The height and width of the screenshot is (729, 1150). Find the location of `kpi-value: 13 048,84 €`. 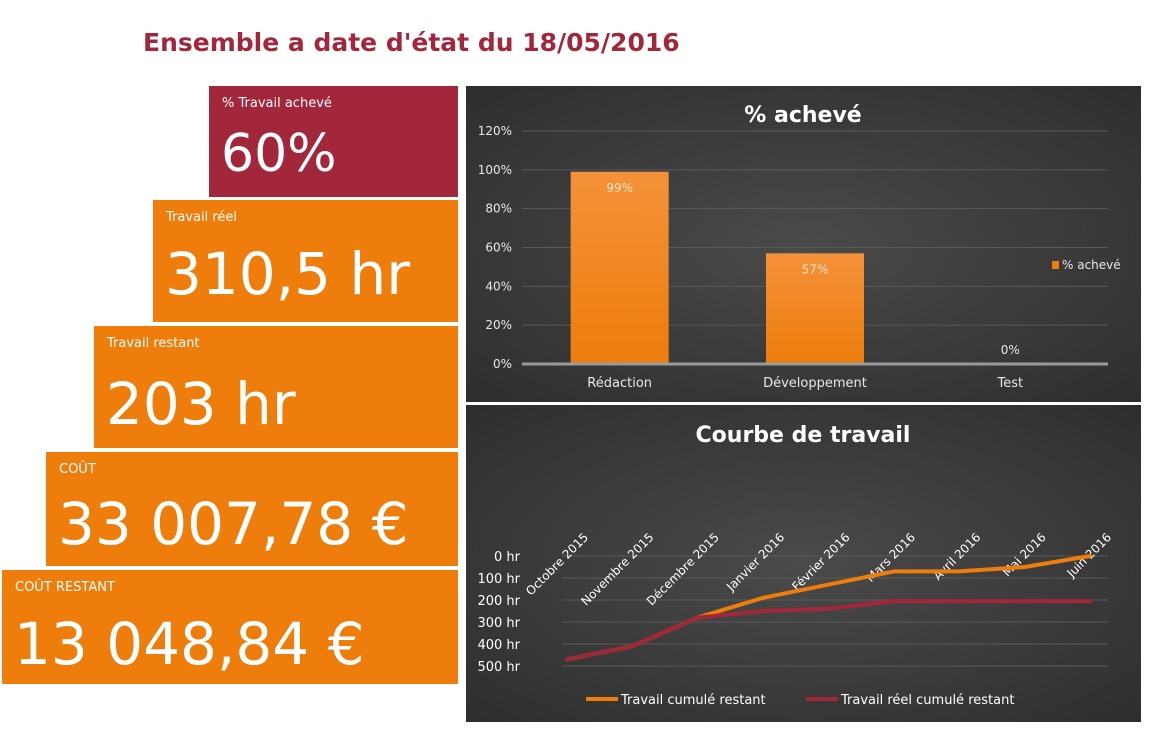

kpi-value: 13 048,84 € is located at coordinates (189, 644).